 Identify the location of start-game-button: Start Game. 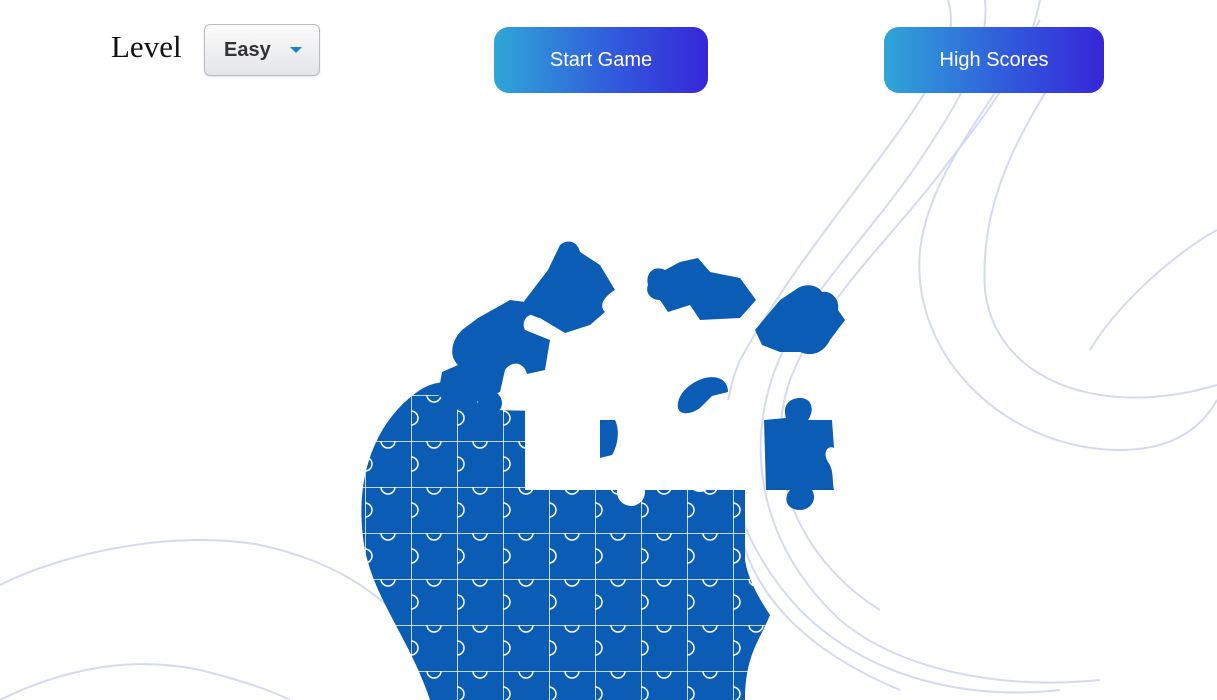
(601, 60).